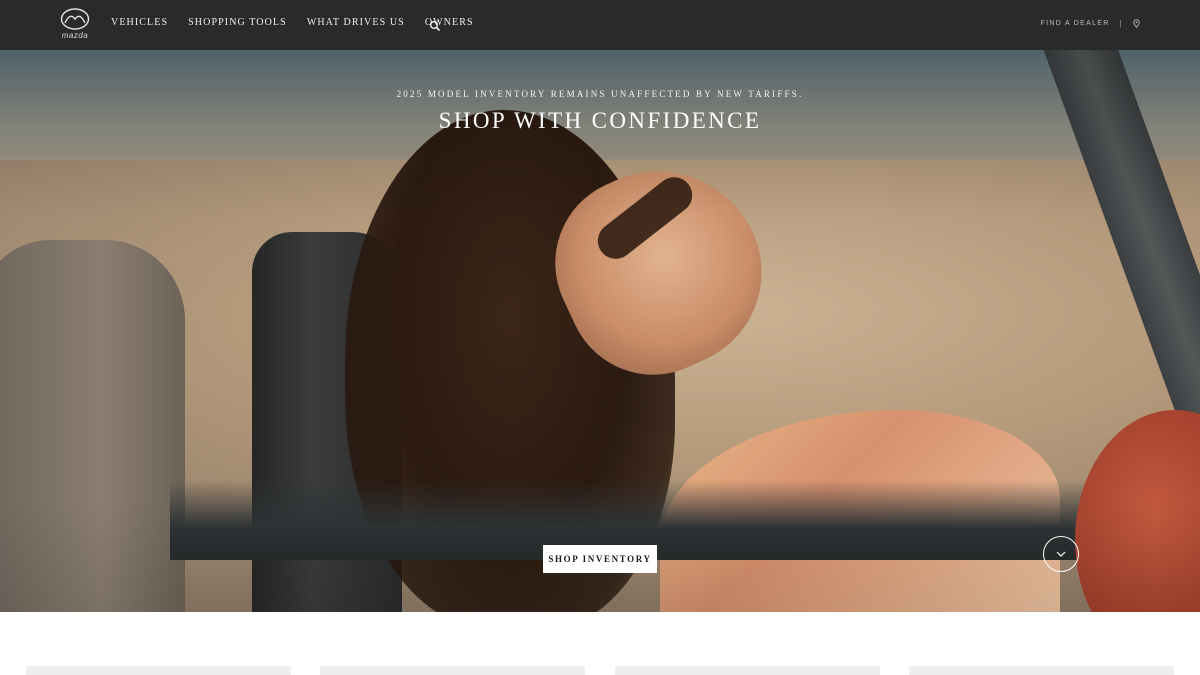 The image size is (1200, 675). What do you see at coordinates (1075, 23) in the screenshot?
I see `find-a-dealer-link: FIND A DEALER` at bounding box center [1075, 23].